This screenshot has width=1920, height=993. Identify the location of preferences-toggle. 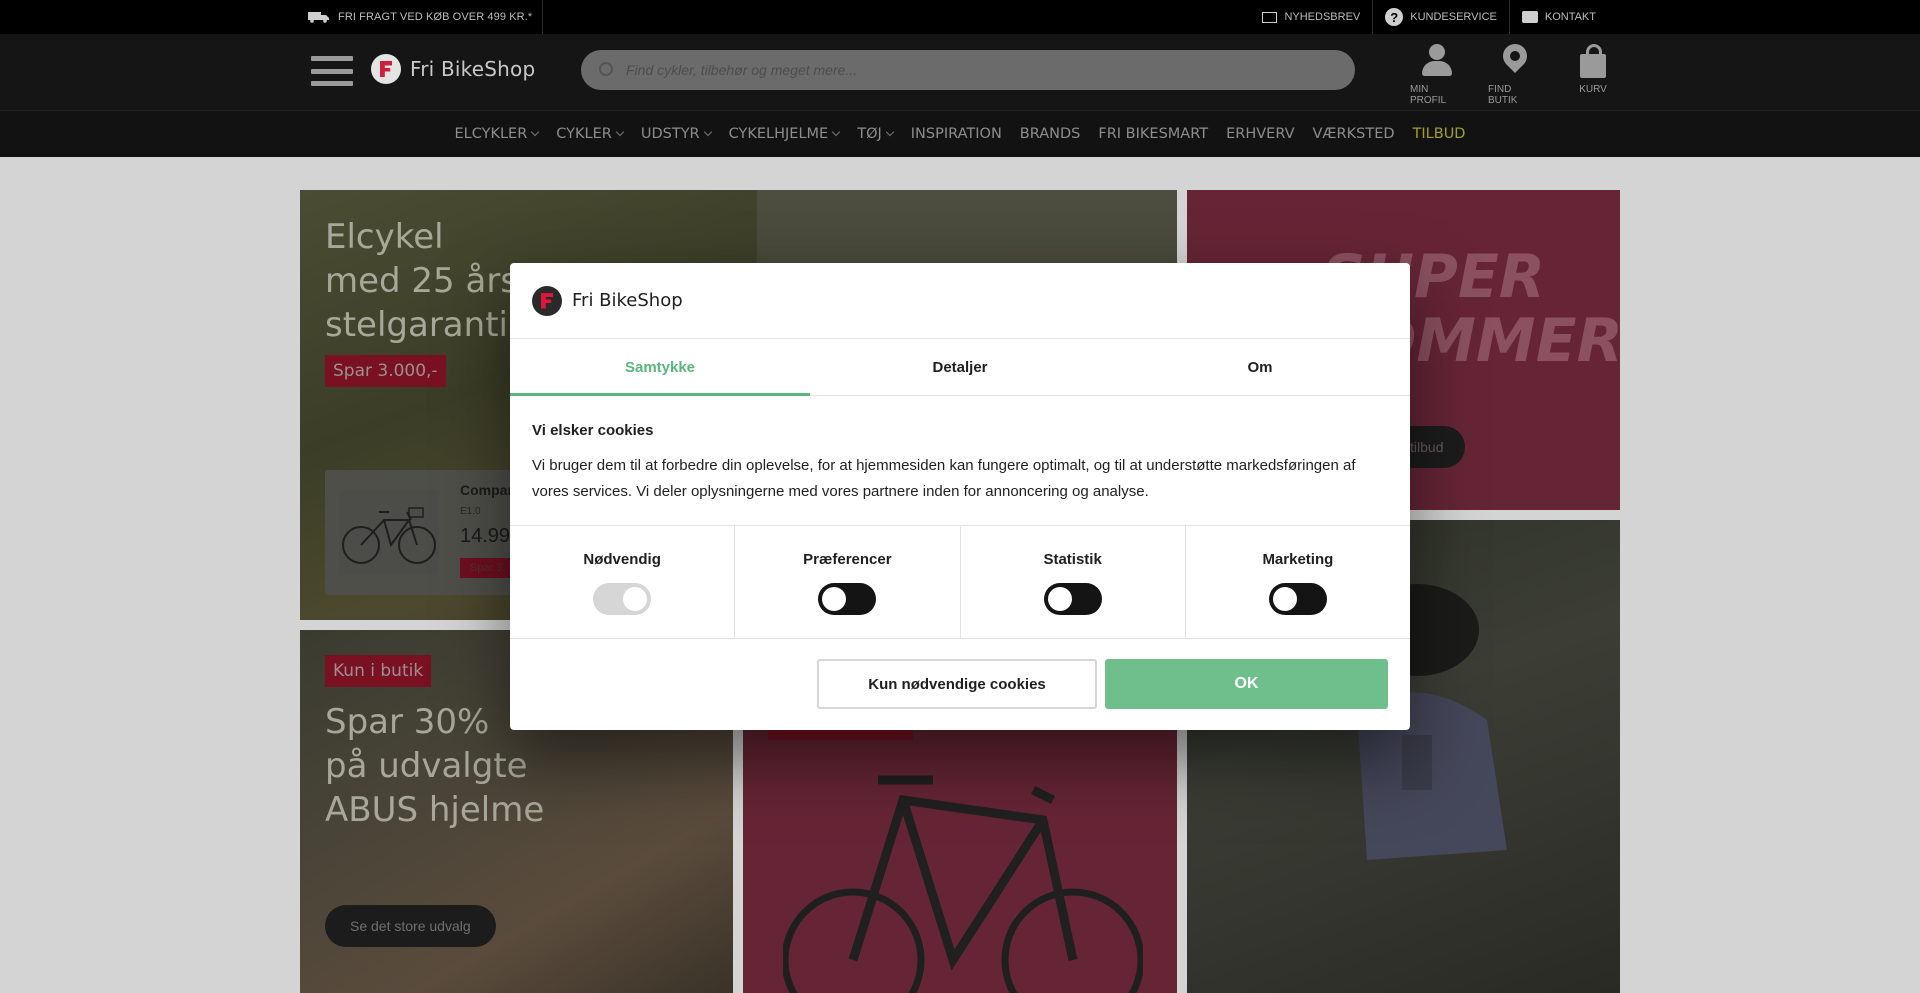
(847, 599).